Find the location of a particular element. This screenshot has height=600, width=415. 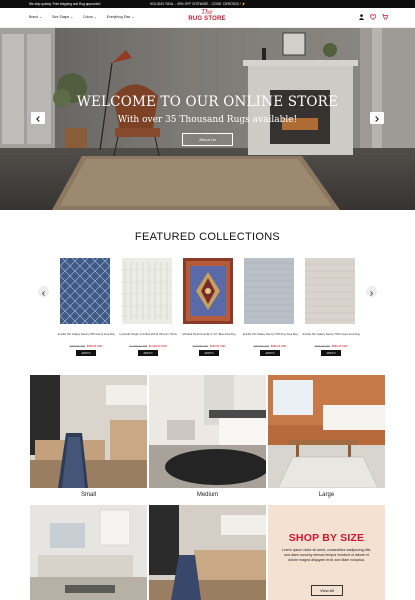

hero-title: WELCOME TO OUR ONLINE STORE is located at coordinates (207, 102).